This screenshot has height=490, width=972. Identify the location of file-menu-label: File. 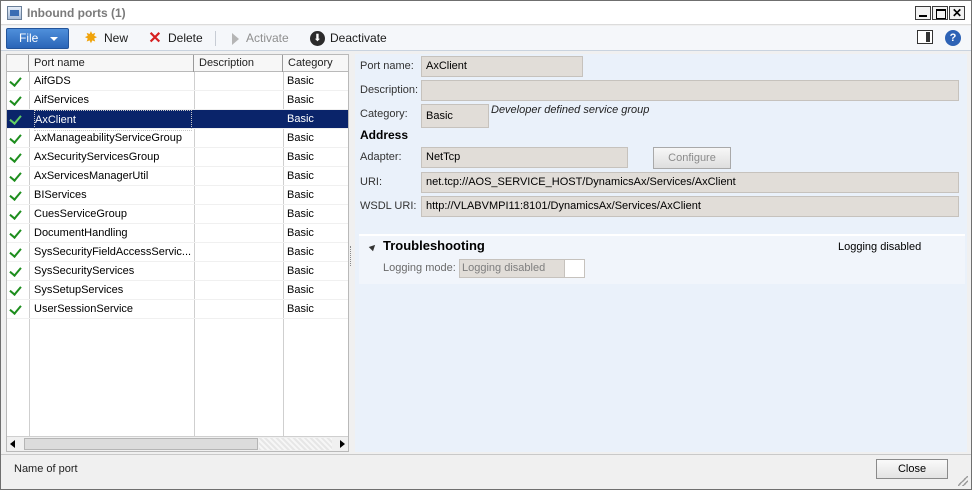
(29, 38).